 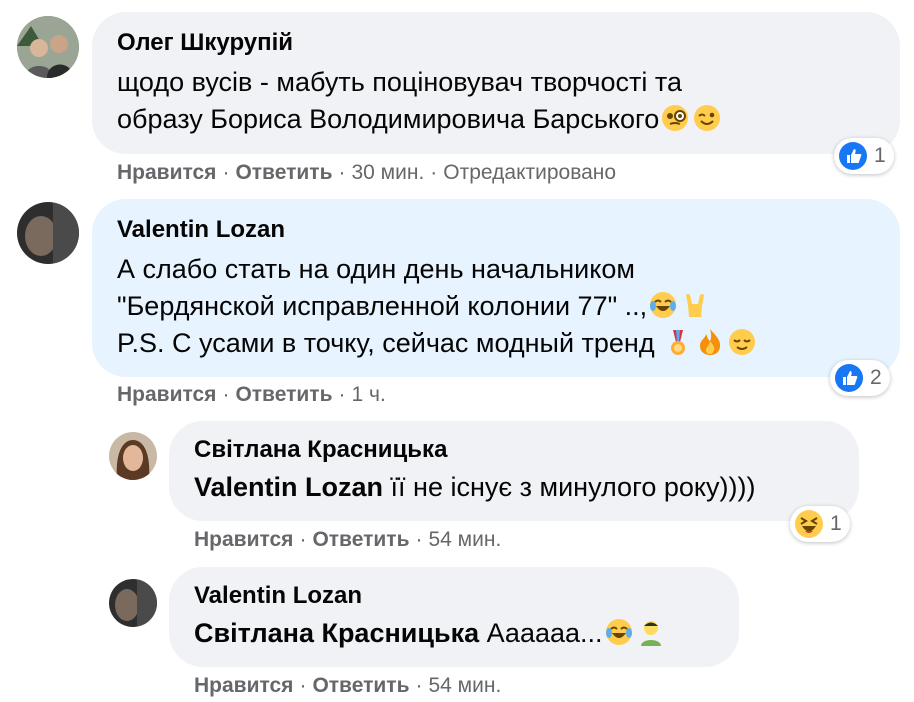 What do you see at coordinates (387, 172) in the screenshot?
I see `timestamp: 30 мин.` at bounding box center [387, 172].